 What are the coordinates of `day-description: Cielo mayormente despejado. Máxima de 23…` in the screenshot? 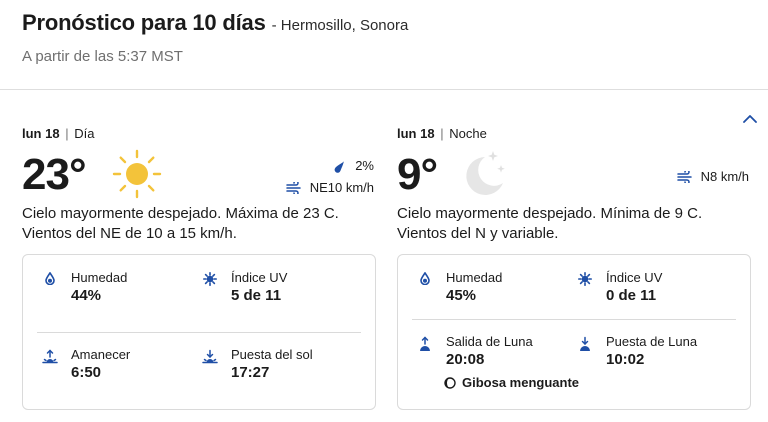 It's located at (180, 223).